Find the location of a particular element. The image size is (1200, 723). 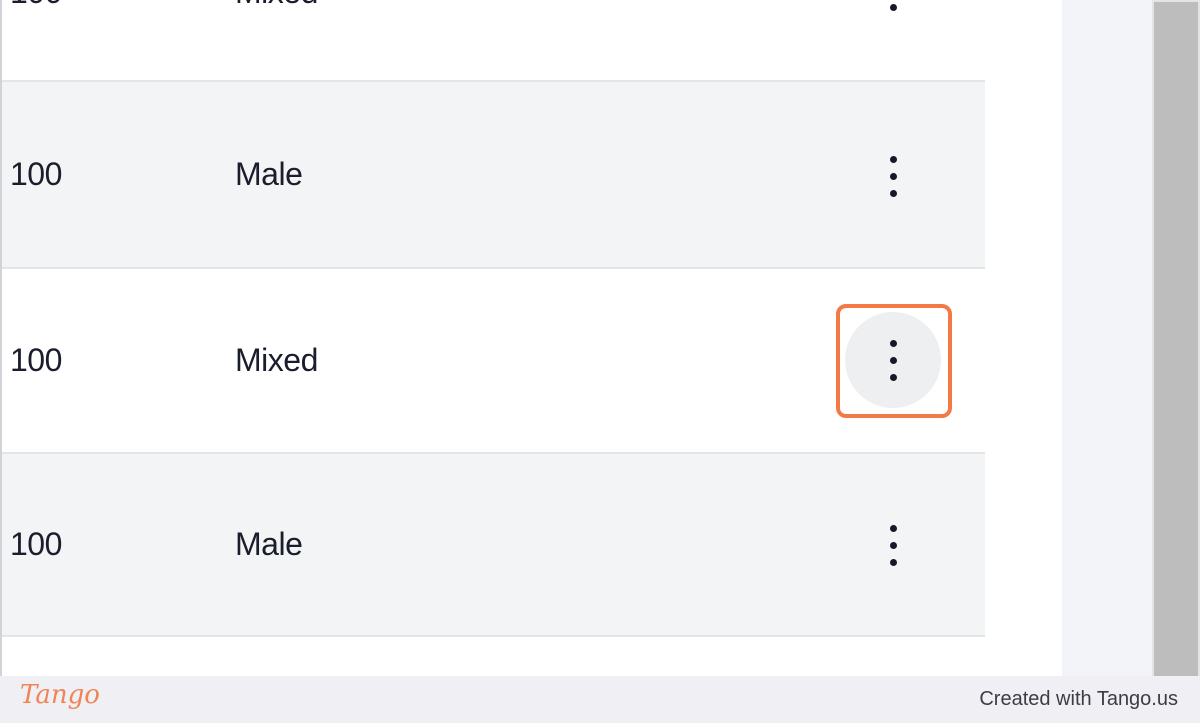

table-row: 100 Mixed is located at coordinates (493, 41).